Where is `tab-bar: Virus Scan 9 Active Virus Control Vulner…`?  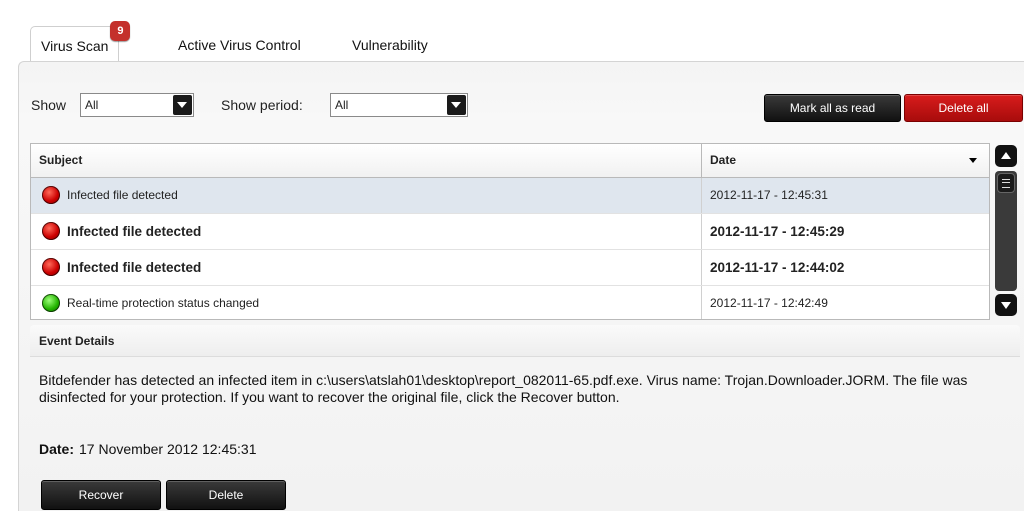 tab-bar: Virus Scan 9 Active Virus Control Vulner… is located at coordinates (525, 40).